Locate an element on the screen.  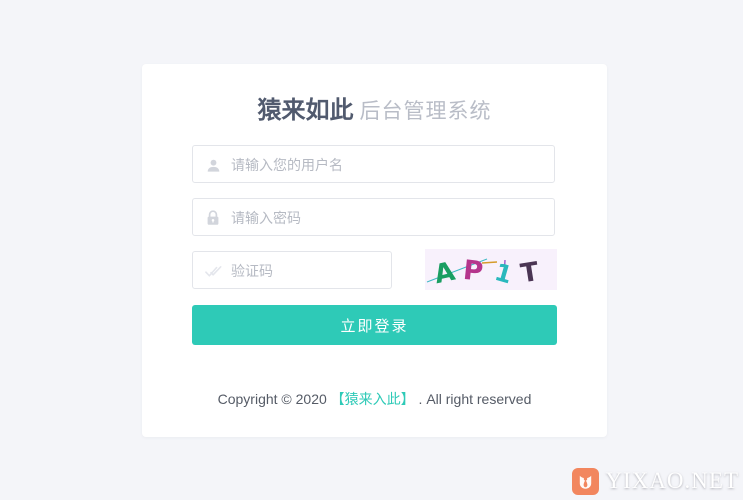
lock-icon is located at coordinates (213, 218).